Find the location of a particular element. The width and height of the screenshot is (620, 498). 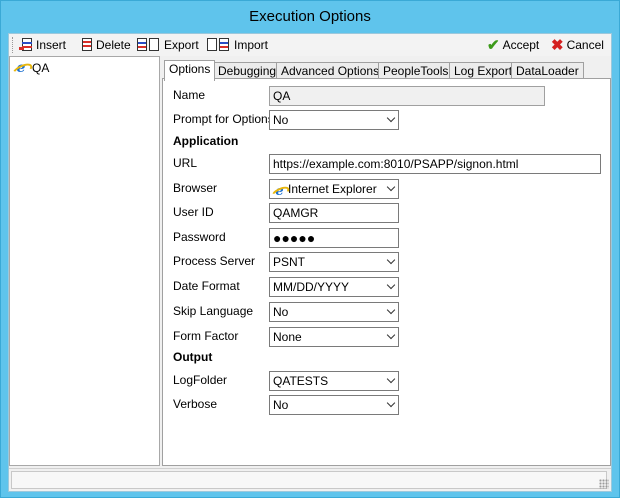

tree-item-qa: e QA is located at coordinates (32, 68).